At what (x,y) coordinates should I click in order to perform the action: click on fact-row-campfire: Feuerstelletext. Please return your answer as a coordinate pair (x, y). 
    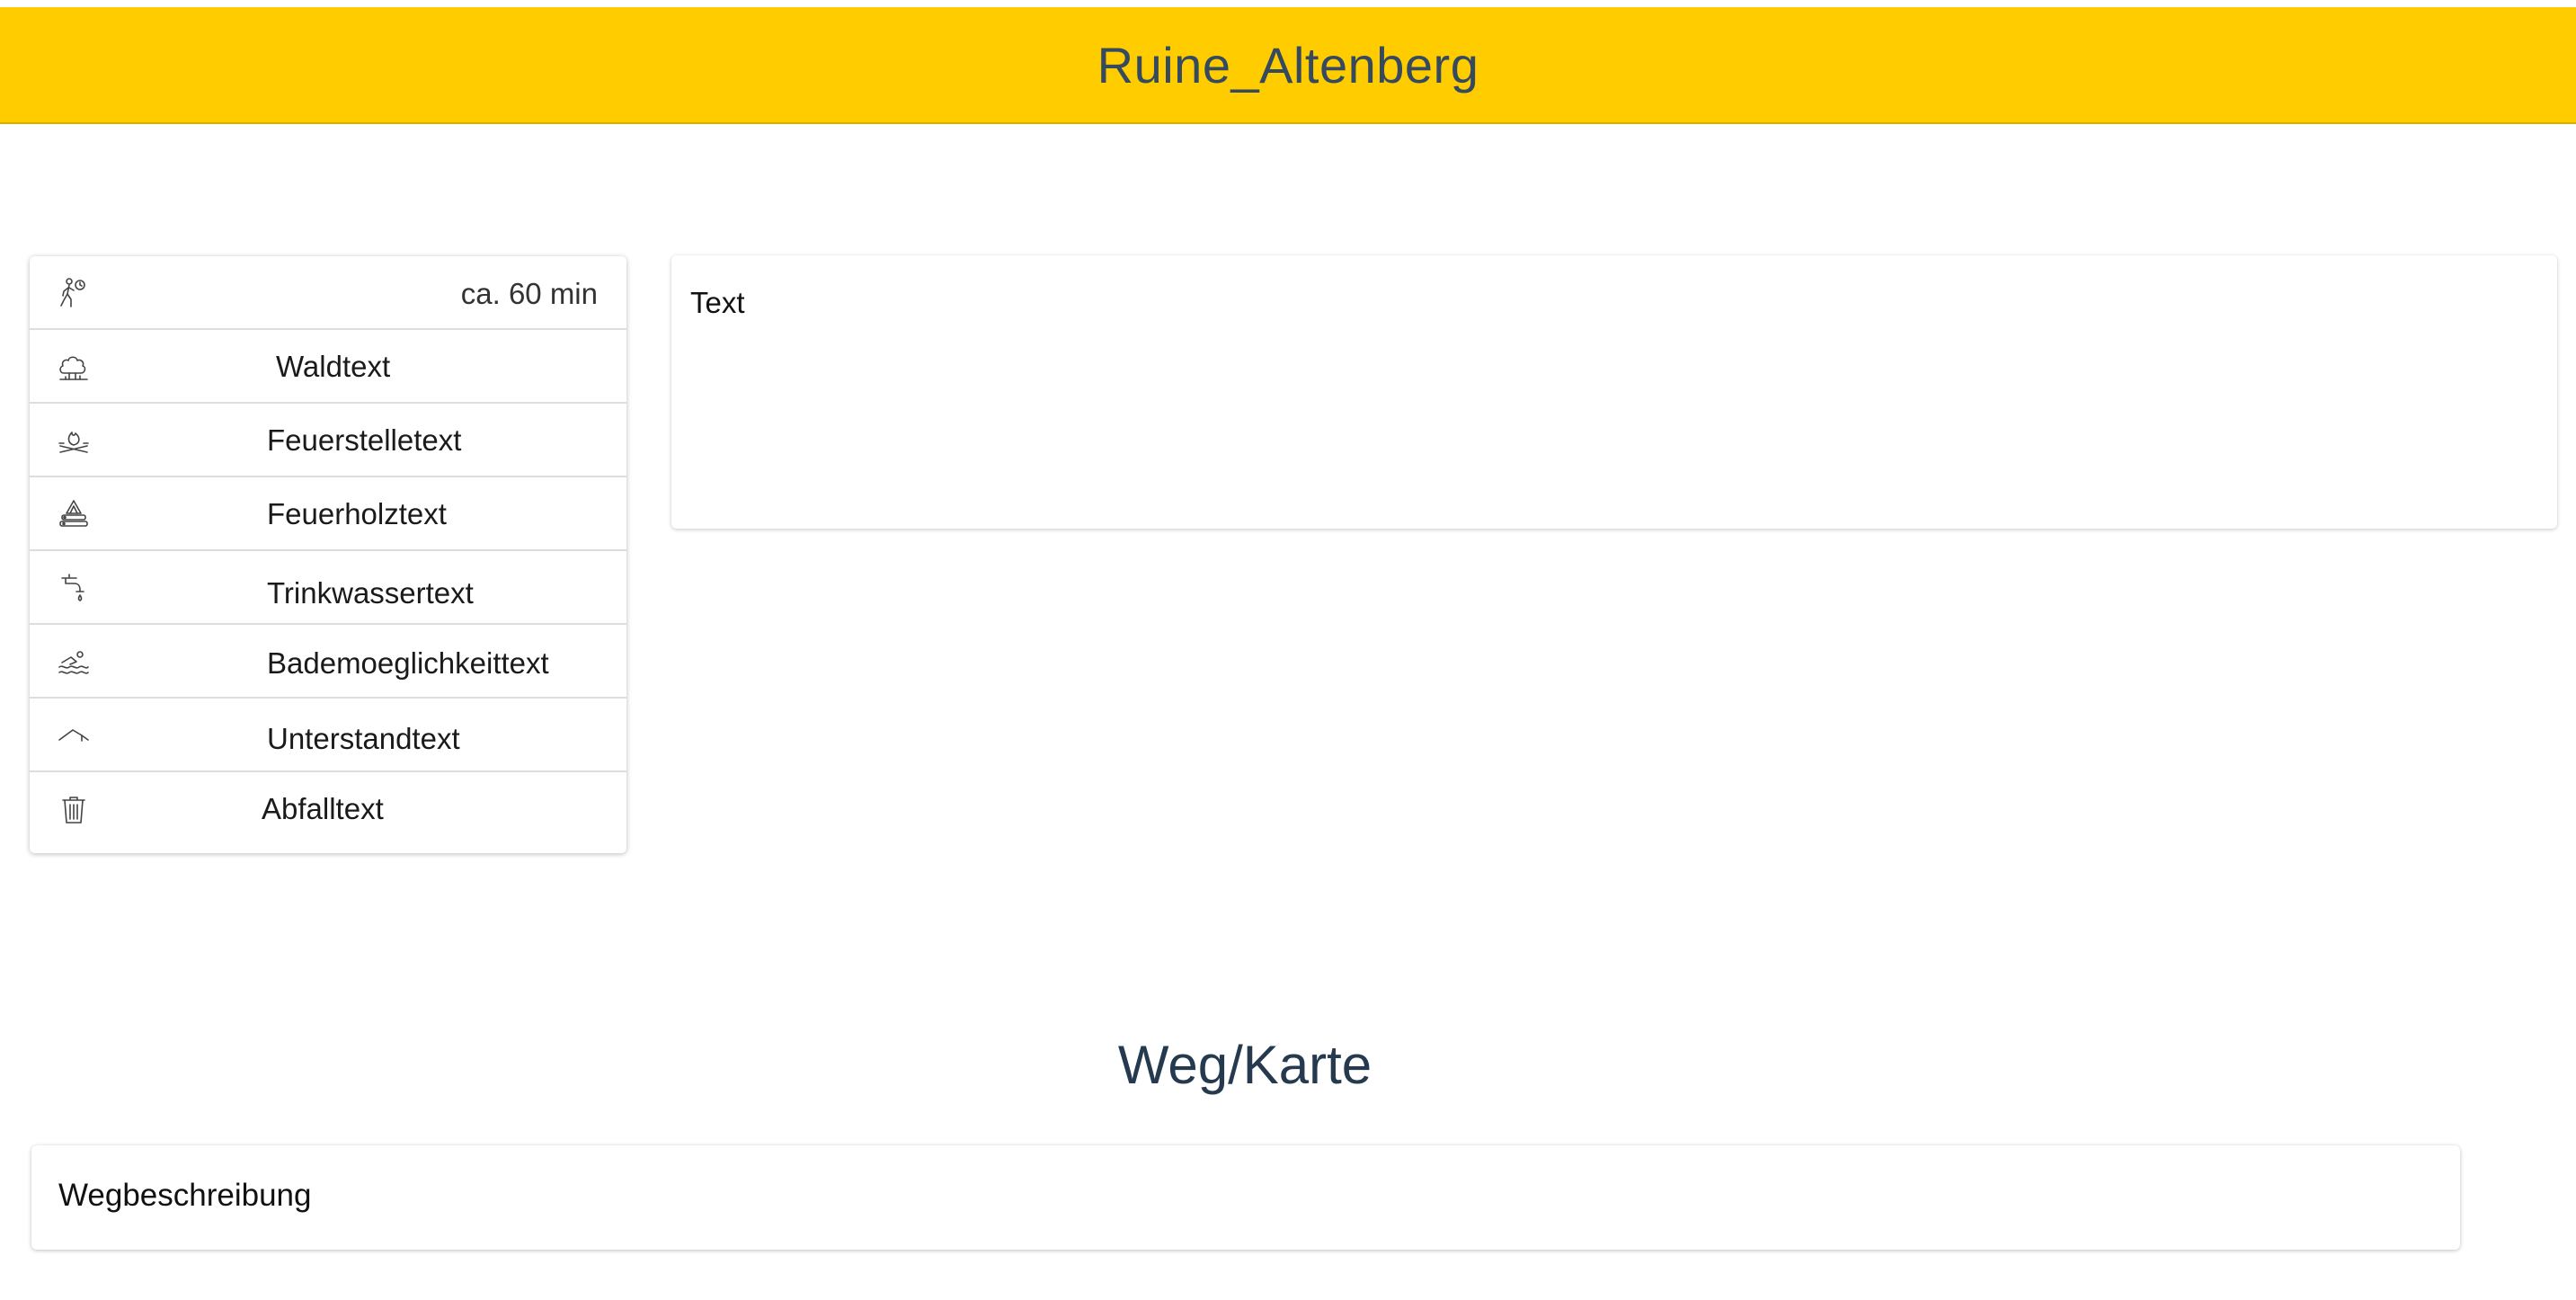
    Looking at the image, I should click on (328, 440).